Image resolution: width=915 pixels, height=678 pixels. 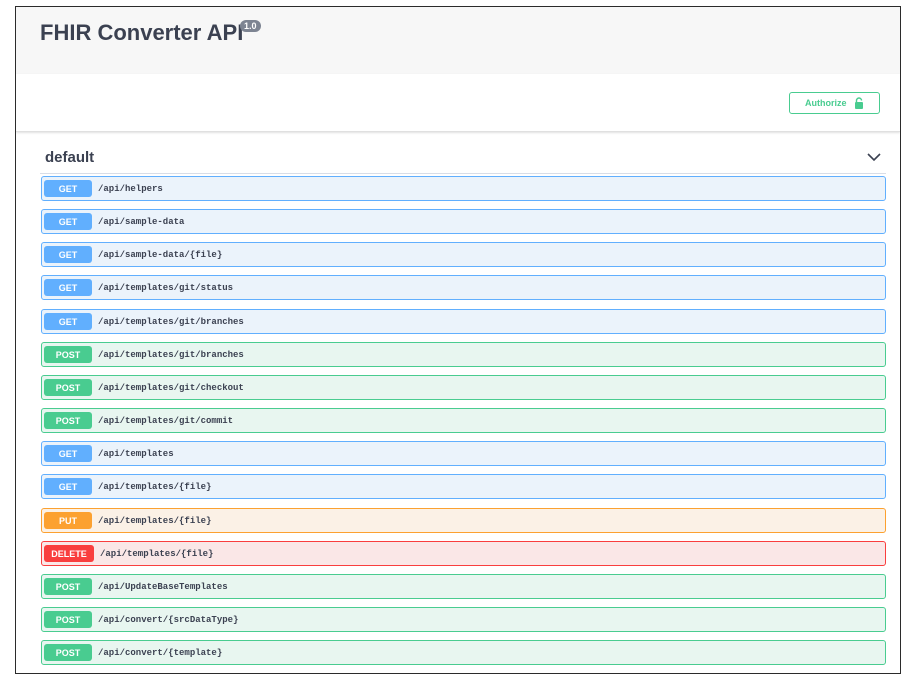 What do you see at coordinates (463, 586) in the screenshot?
I see `operation-post-row: POST/api/UpdateBaseTemplates` at bounding box center [463, 586].